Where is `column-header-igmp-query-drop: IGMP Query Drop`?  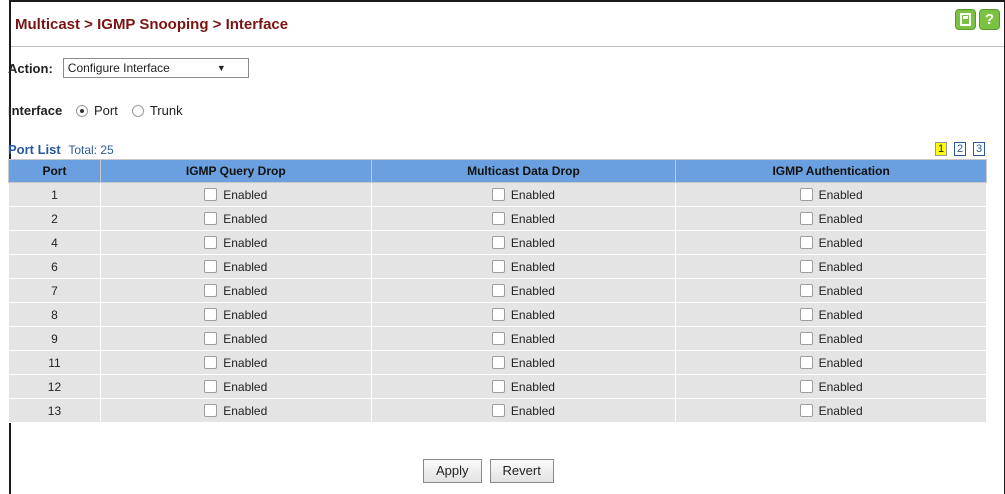
column-header-igmp-query-drop: IGMP Query Drop is located at coordinates (235, 171).